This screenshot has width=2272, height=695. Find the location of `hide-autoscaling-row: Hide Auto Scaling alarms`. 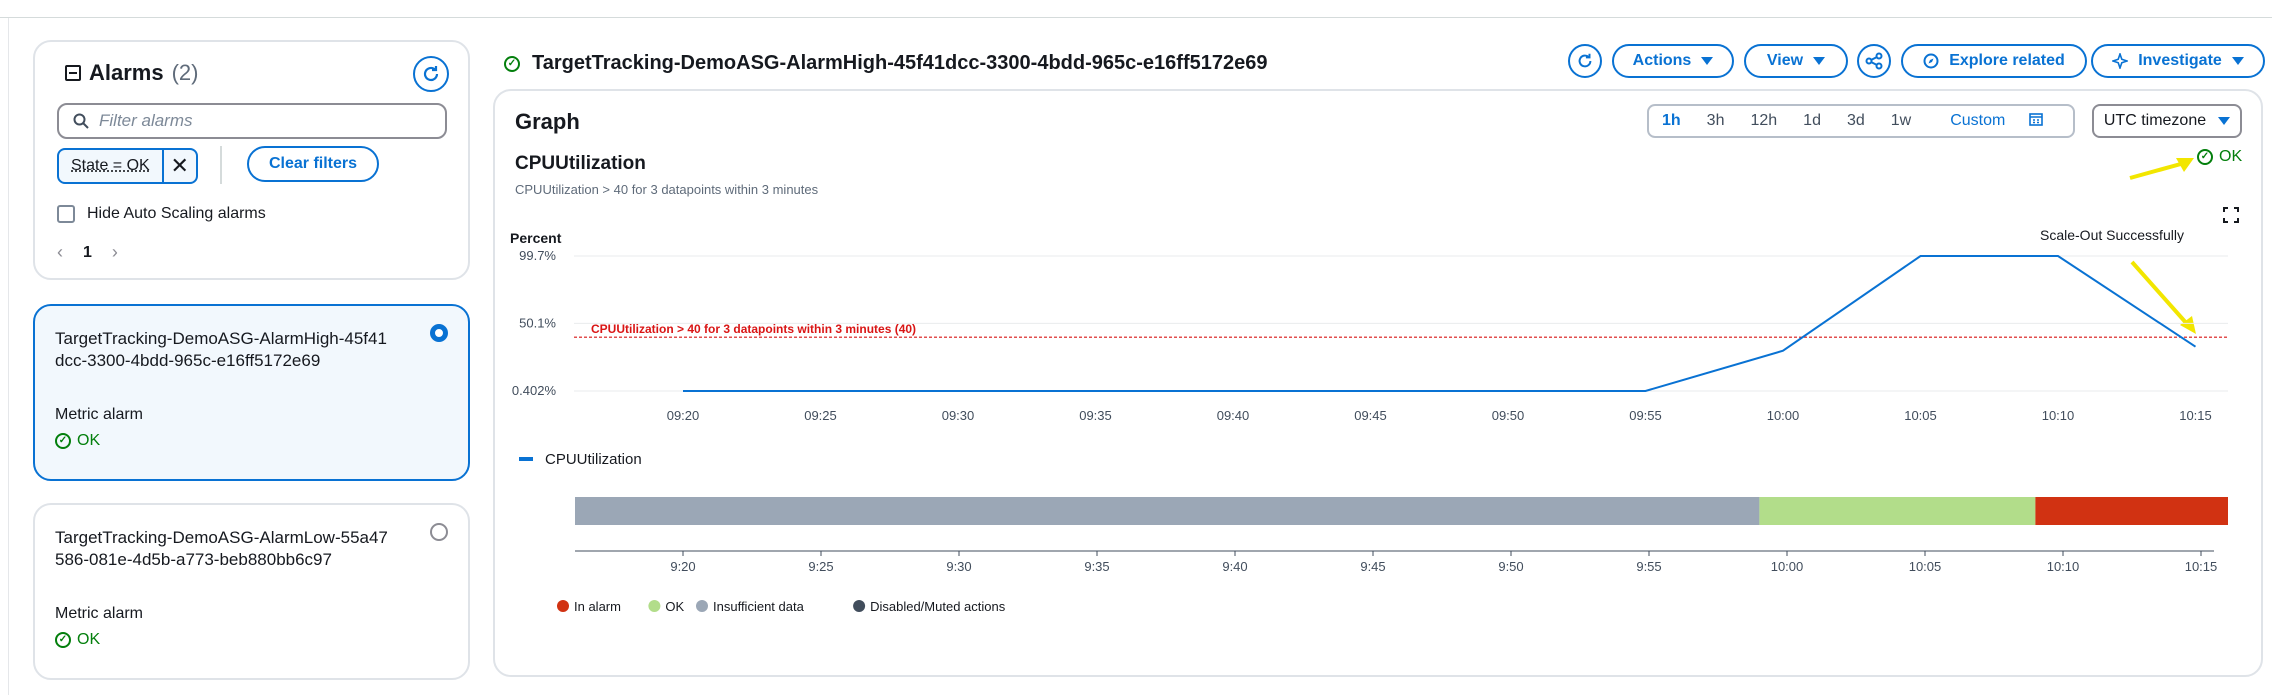

hide-autoscaling-row: Hide Auto Scaling alarms is located at coordinates (161, 214).